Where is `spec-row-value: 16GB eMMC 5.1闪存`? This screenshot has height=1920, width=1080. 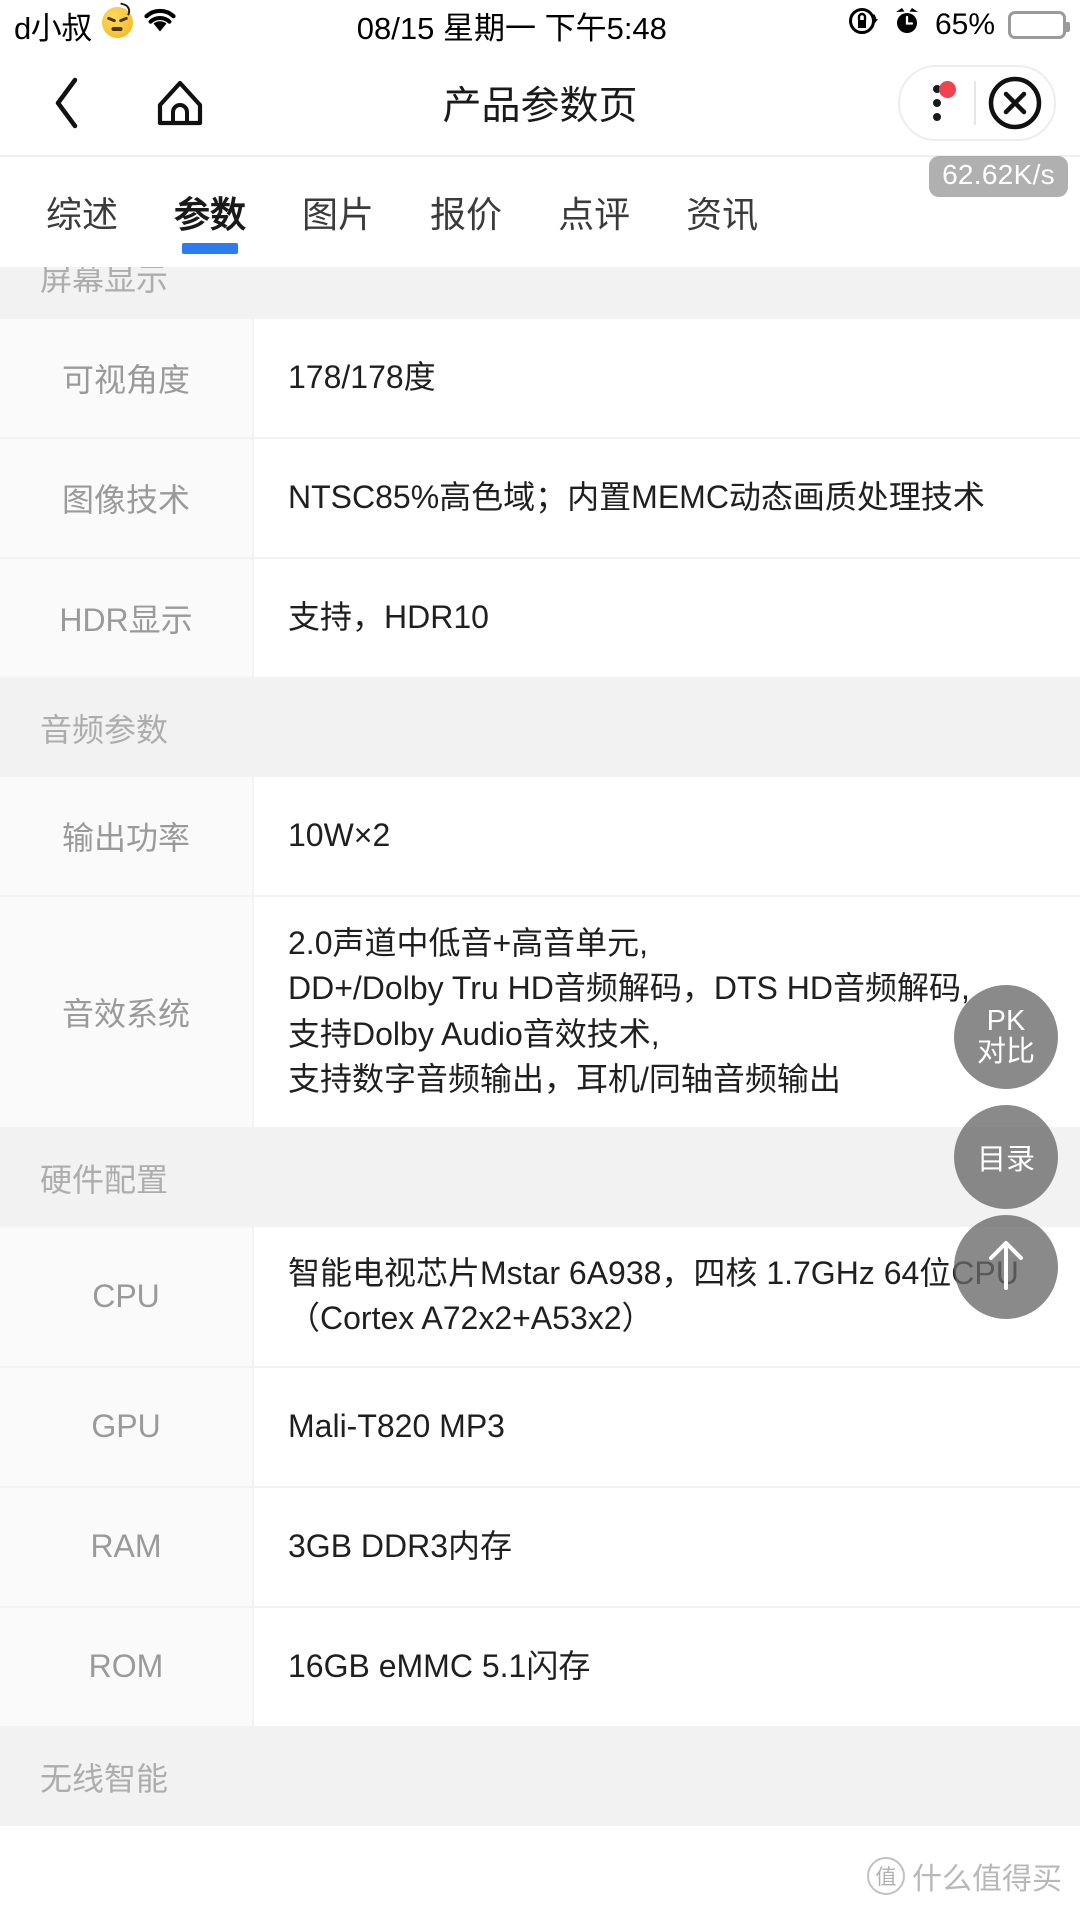
spec-row-value: 16GB eMMC 5.1闪存 is located at coordinates (667, 1666).